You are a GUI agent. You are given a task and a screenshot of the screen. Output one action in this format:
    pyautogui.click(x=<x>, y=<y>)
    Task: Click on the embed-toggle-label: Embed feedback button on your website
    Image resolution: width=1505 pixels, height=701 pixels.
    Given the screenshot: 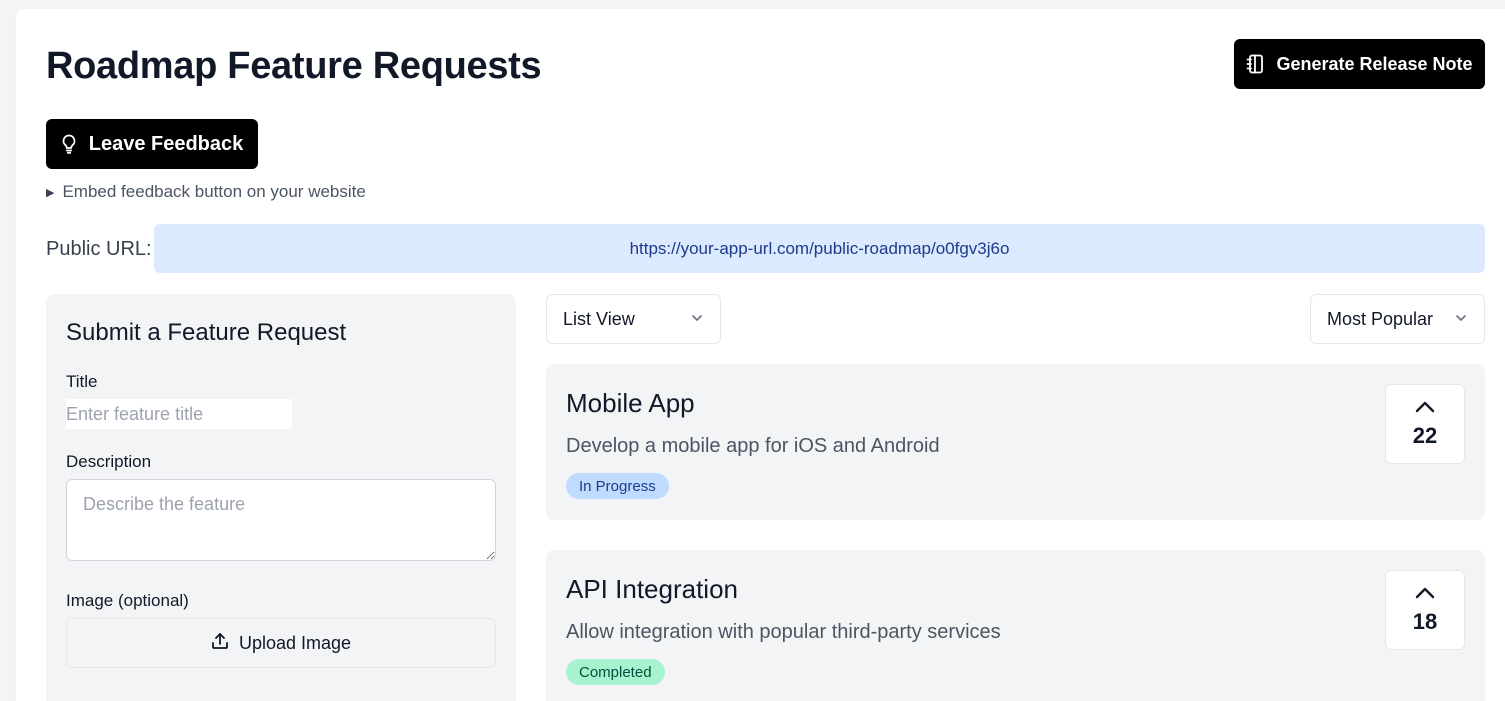 What is the action you would take?
    pyautogui.click(x=214, y=191)
    